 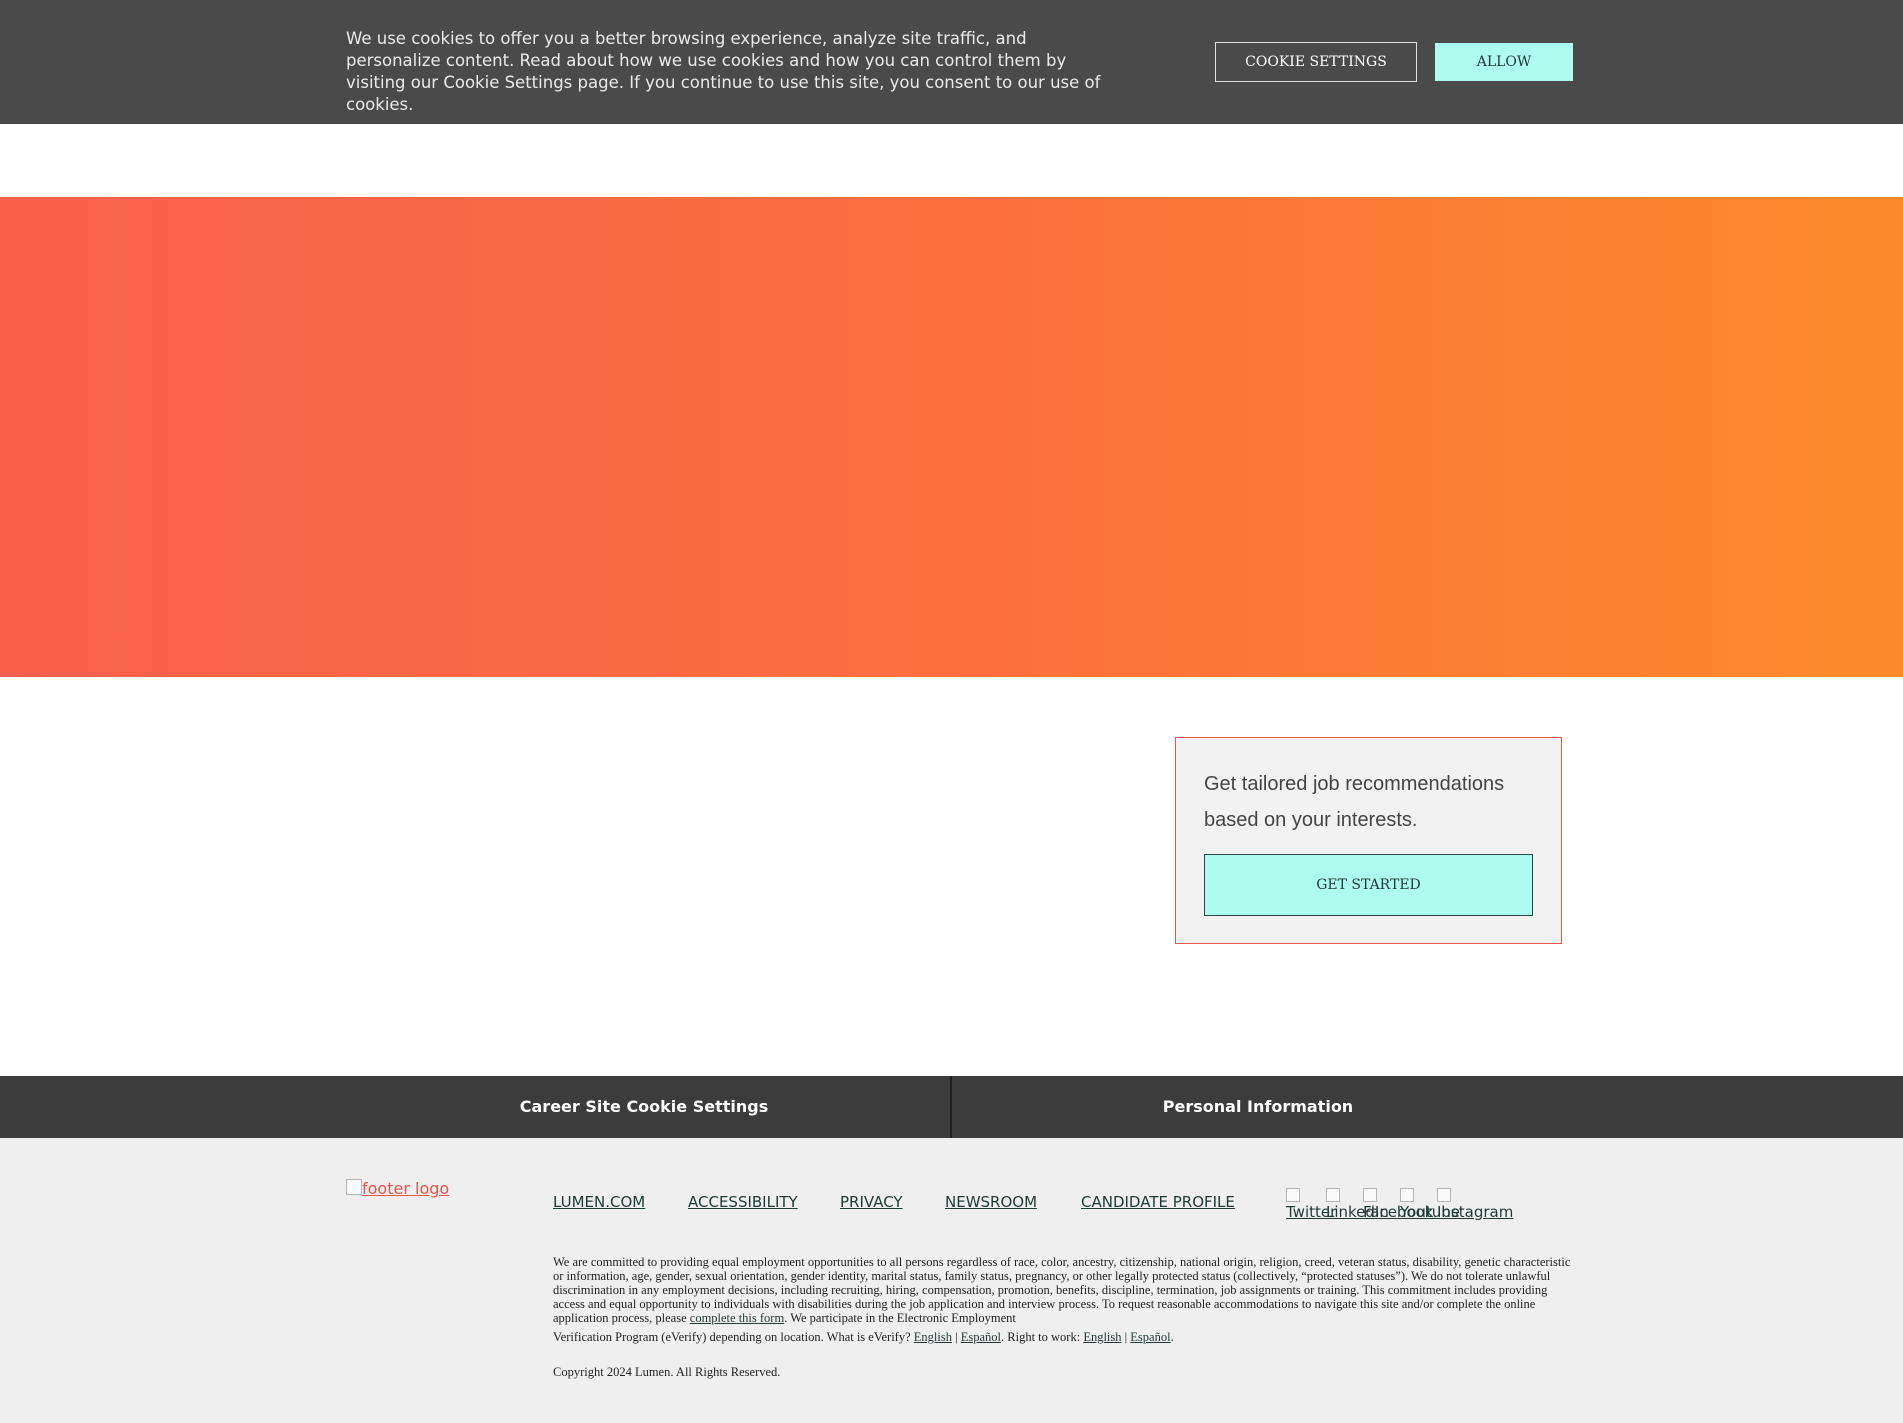 I want to click on footer-logo-alt-text: footer logo, so click(x=406, y=1188).